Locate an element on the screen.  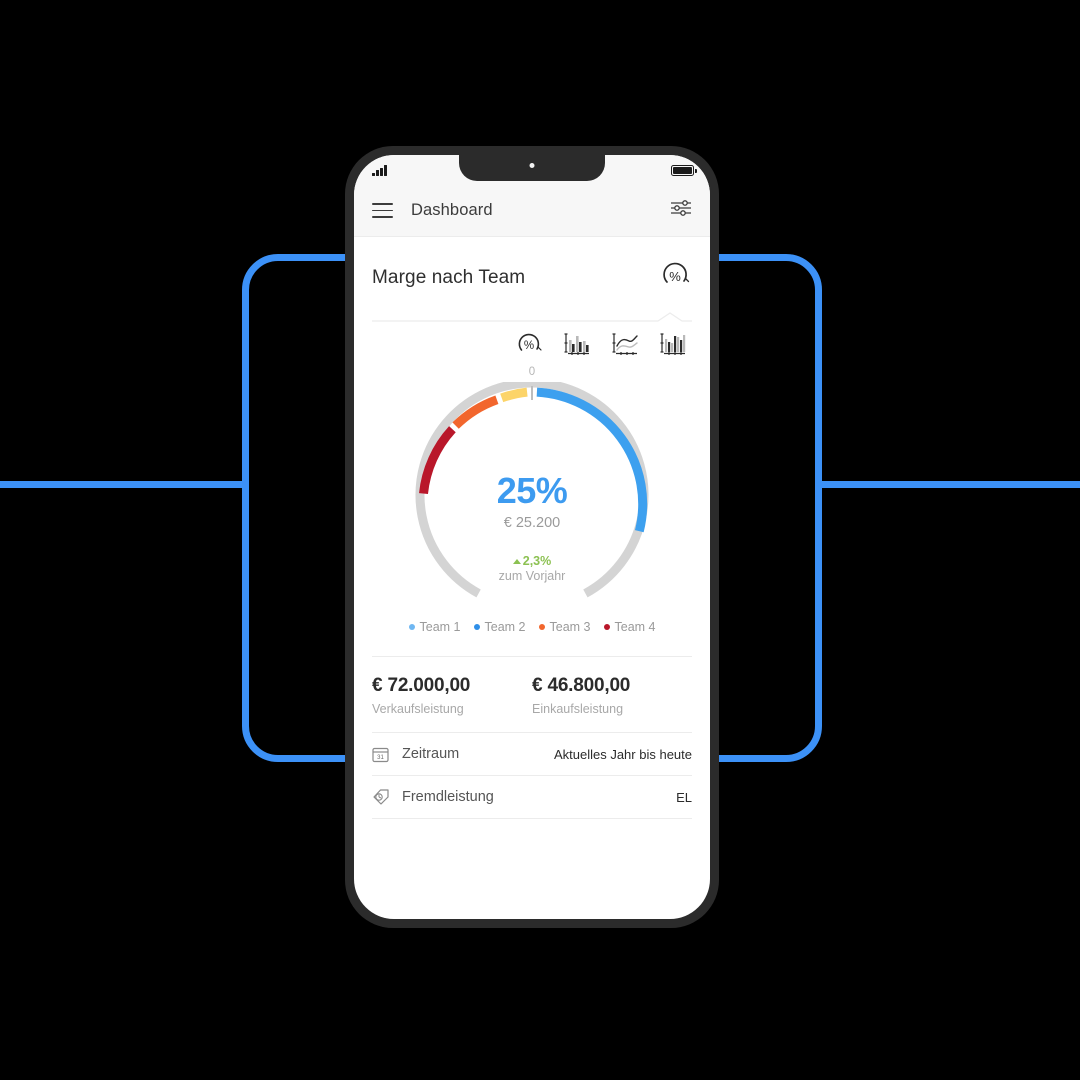
decorative-line-right is located at coordinates (948, 484).